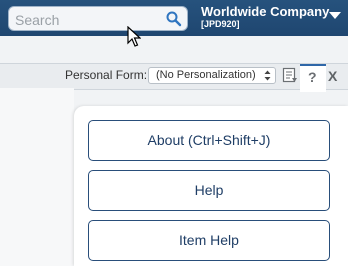 The image size is (348, 266). What do you see at coordinates (209, 140) in the screenshot?
I see `about-button: About (Ctrl+Shift+J)` at bounding box center [209, 140].